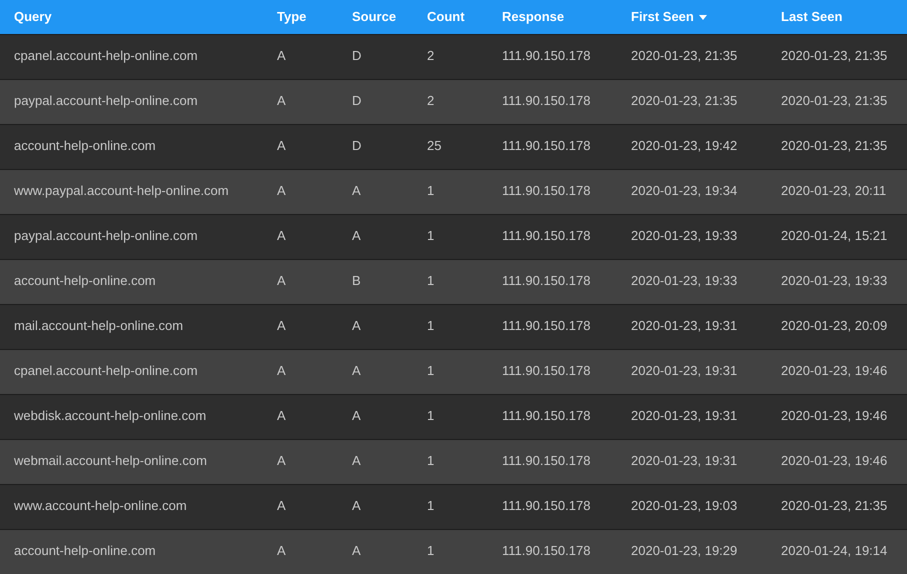 This screenshot has height=574, width=907. What do you see at coordinates (684, 550) in the screenshot?
I see `table-cell: 2020-01-23, 19:29` at bounding box center [684, 550].